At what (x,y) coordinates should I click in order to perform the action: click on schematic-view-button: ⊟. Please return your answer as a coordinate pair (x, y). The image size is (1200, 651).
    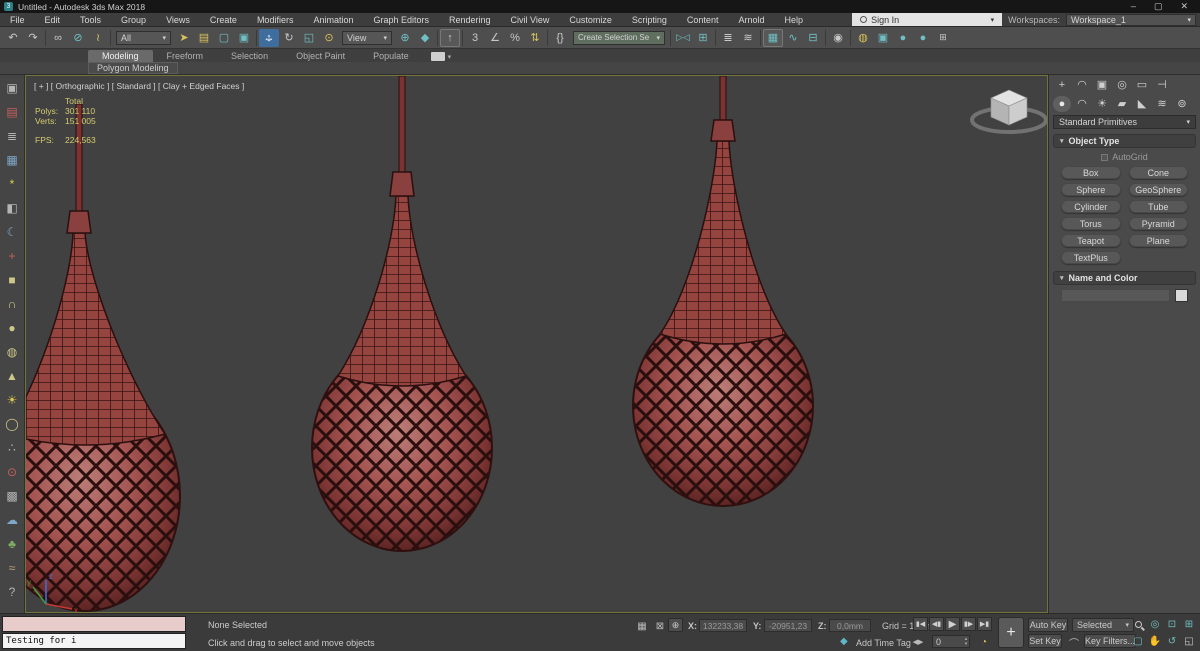
    Looking at the image, I should click on (813, 38).